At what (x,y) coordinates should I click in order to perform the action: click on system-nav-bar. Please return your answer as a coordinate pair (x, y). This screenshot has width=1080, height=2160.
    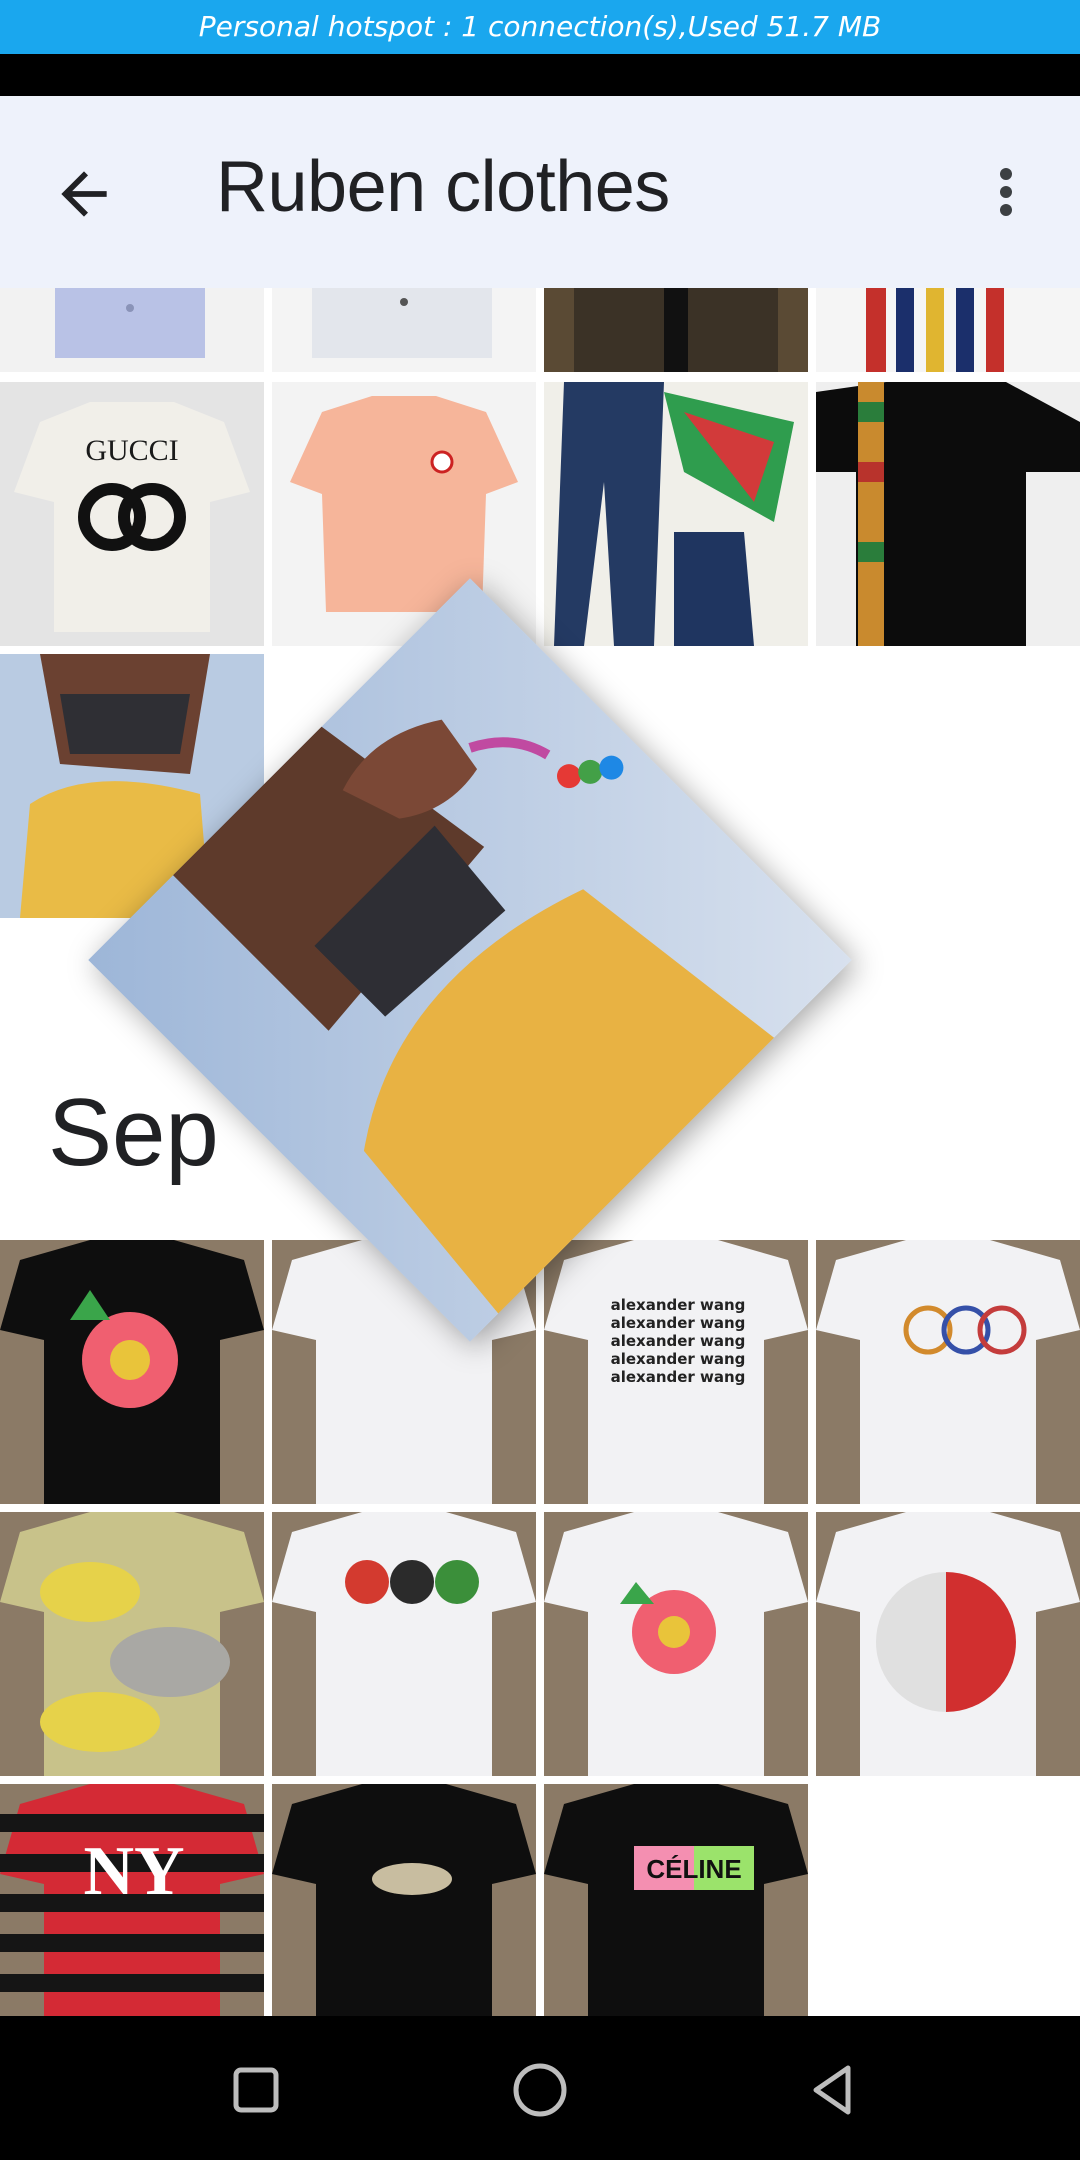
    Looking at the image, I should click on (540, 2088).